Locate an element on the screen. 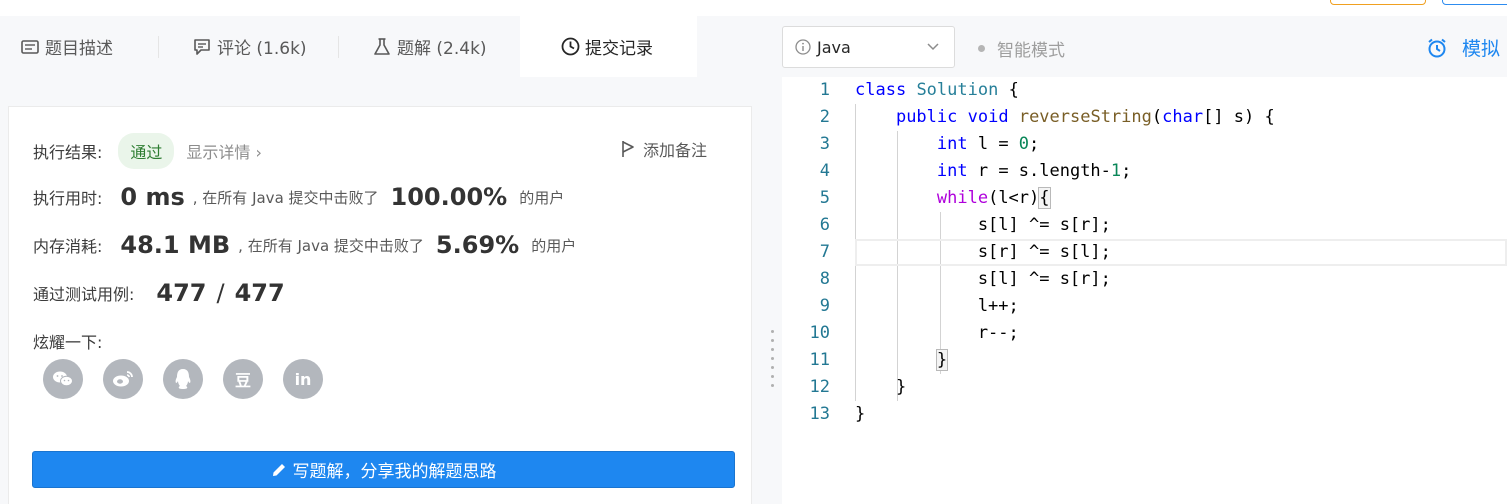  description-icon is located at coordinates (30, 47).